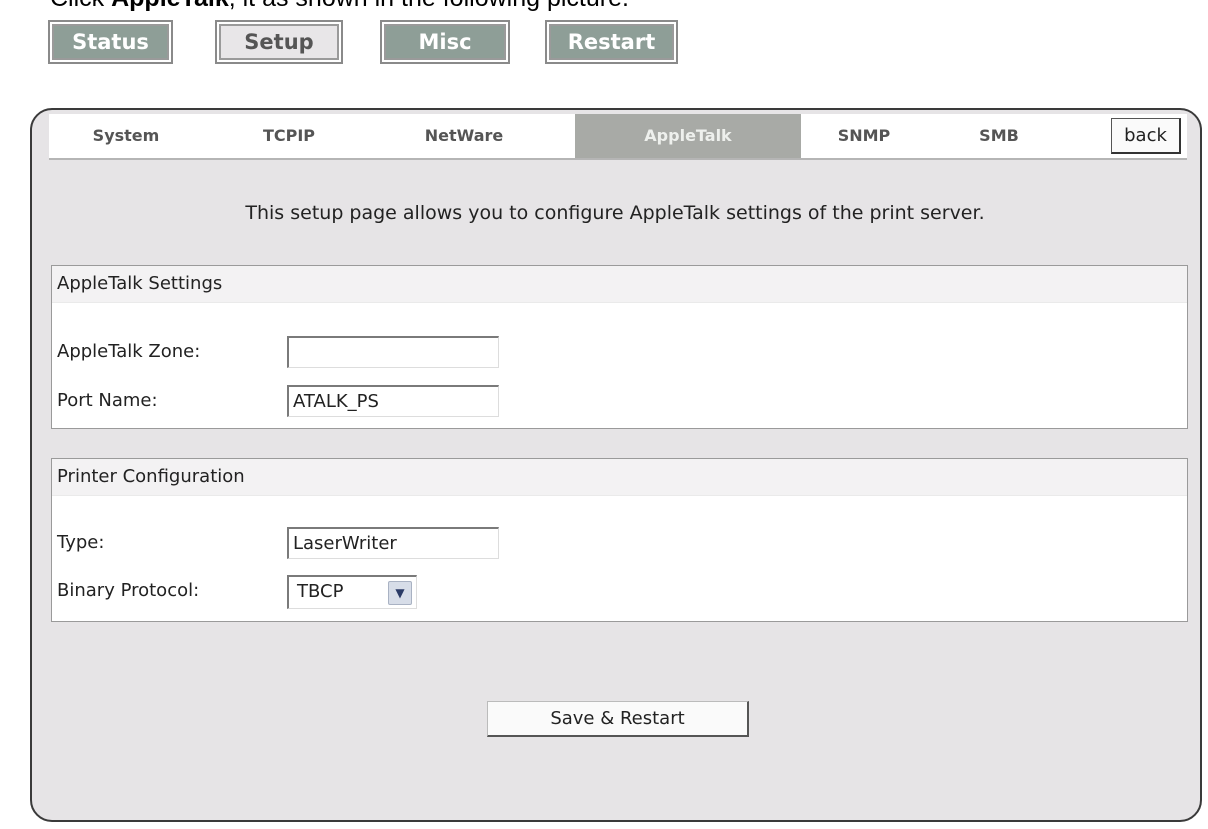 This screenshot has height=829, width=1208. I want to click on nav-misc-button: Misc, so click(445, 42).